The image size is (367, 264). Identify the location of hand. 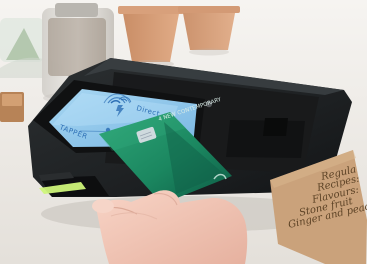
(170, 227).